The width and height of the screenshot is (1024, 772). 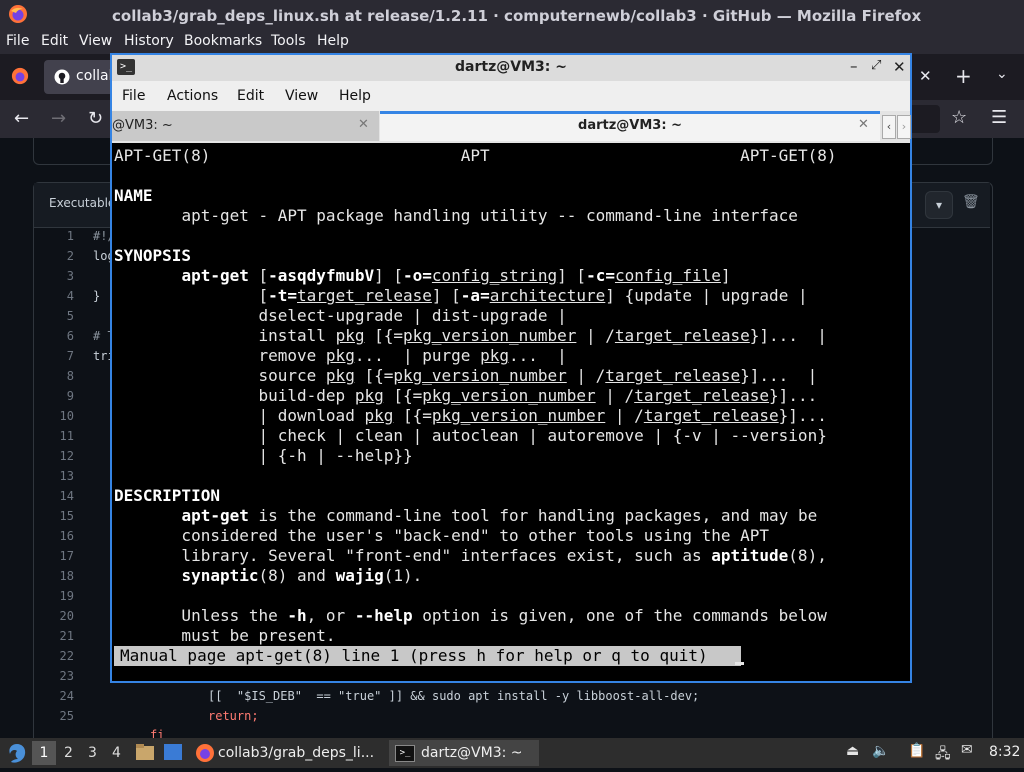 What do you see at coordinates (68, 753) in the screenshot?
I see `workspace-2: 2` at bounding box center [68, 753].